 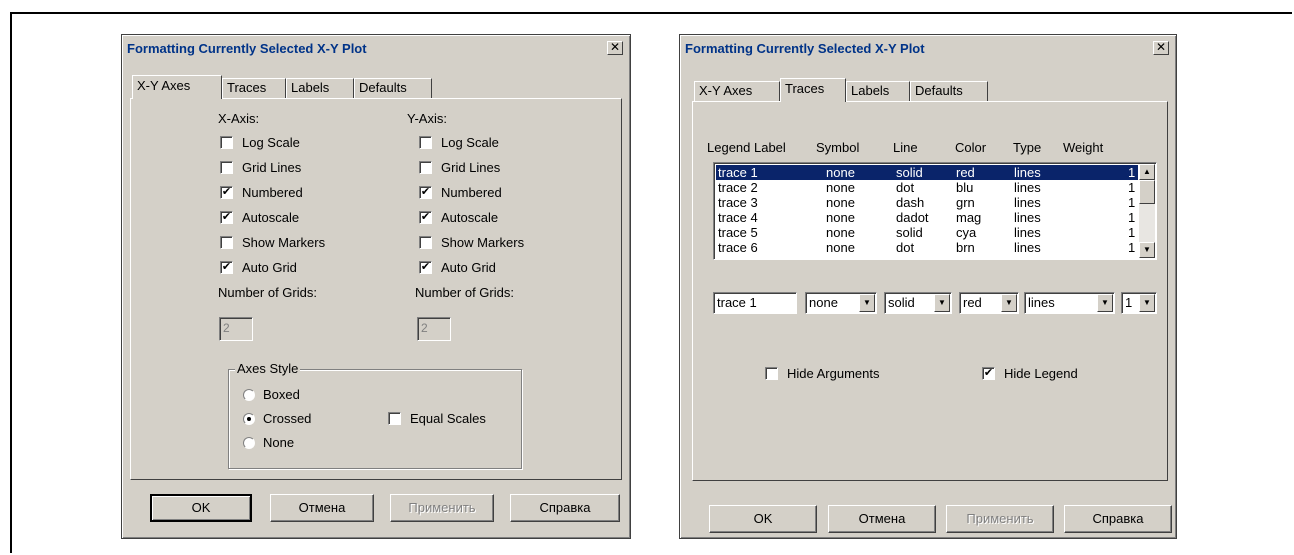 I want to click on x-autoscale-label: Autoscale, so click(x=271, y=217).